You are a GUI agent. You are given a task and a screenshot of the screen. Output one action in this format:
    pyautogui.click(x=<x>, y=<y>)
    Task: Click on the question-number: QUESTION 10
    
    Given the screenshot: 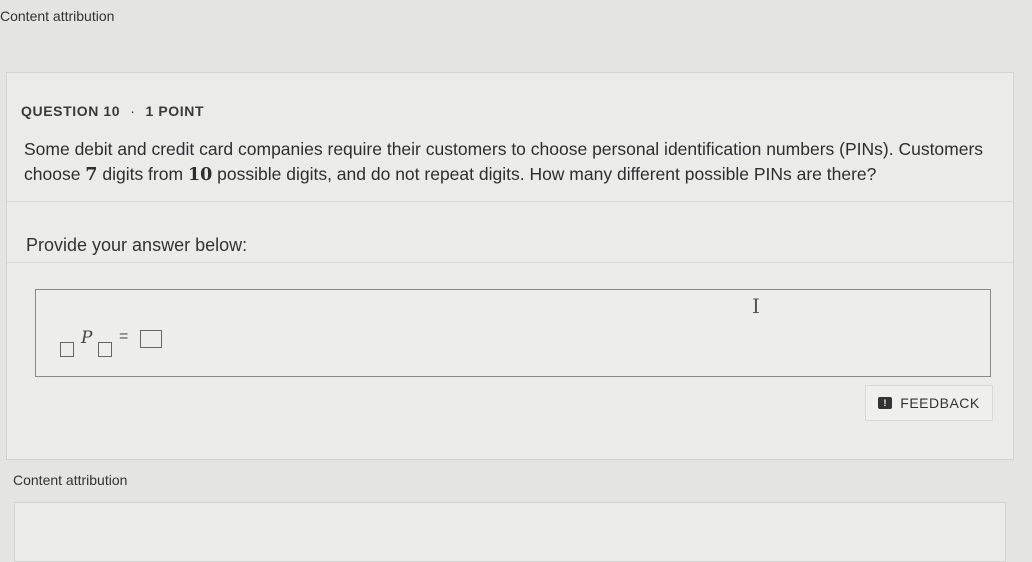 What is the action you would take?
    pyautogui.click(x=71, y=111)
    